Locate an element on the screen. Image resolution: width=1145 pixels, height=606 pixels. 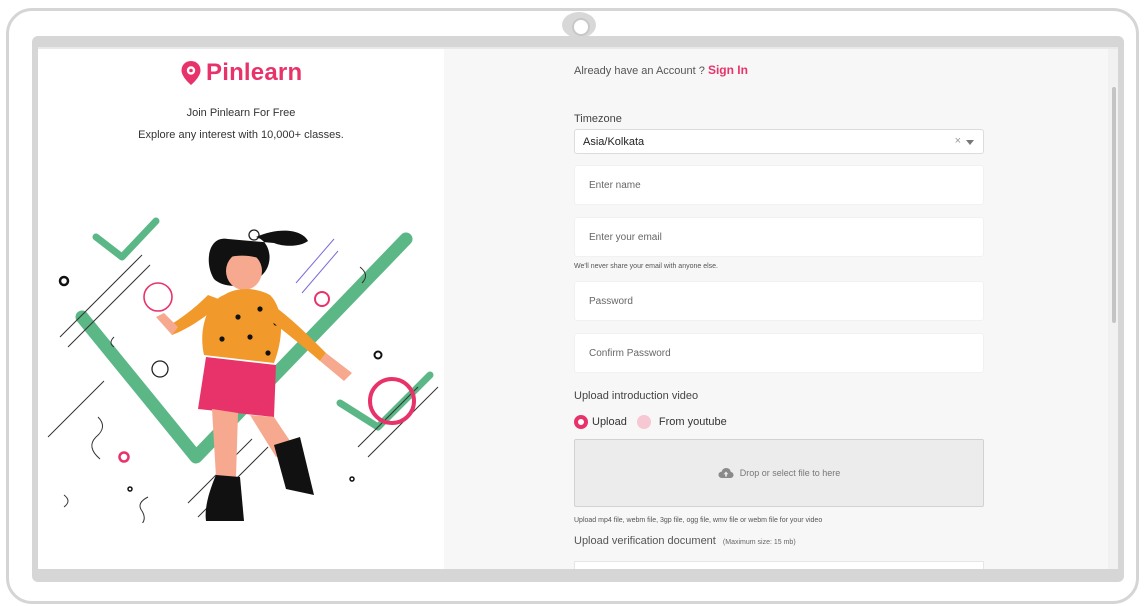
video-source-radio-group: Upload From youtube is located at coordinates (650, 422).